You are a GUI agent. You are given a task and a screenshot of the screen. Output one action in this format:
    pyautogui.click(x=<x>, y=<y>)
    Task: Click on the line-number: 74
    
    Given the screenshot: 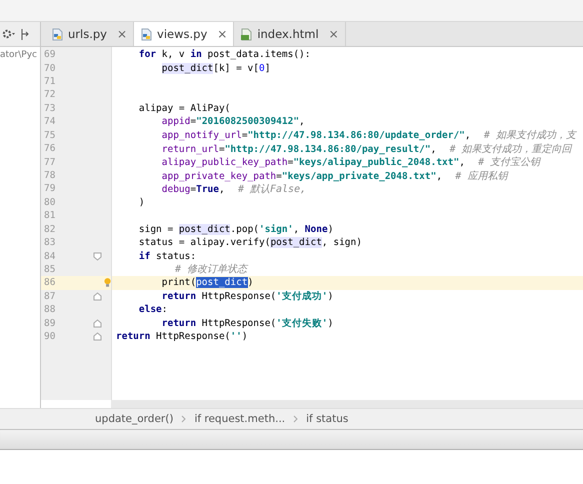 What is the action you would take?
    pyautogui.click(x=49, y=122)
    